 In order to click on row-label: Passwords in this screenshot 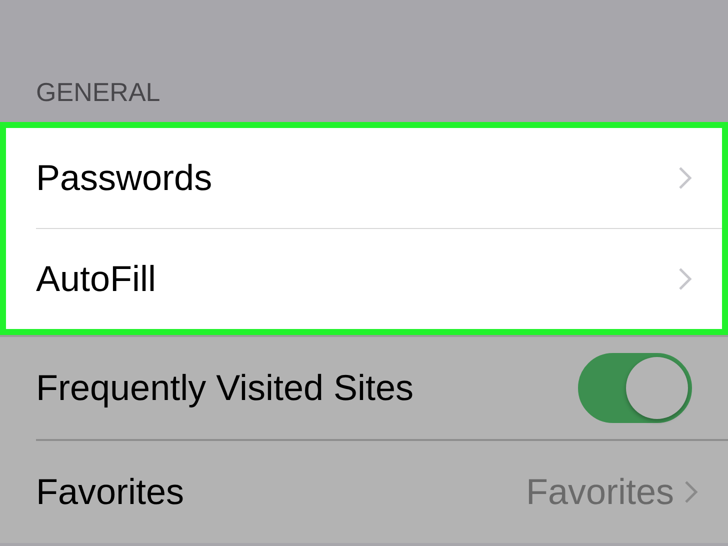, I will do `click(124, 178)`.